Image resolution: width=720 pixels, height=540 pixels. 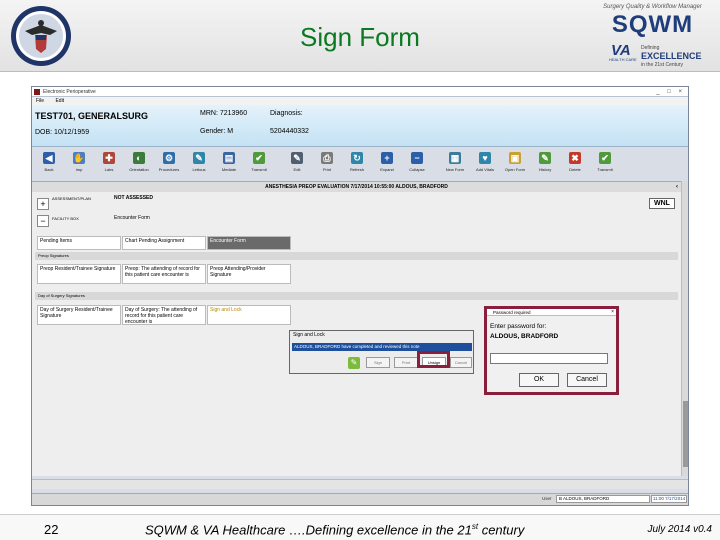 I want to click on encounter-form-cell: Encounter Form, so click(x=249, y=243).